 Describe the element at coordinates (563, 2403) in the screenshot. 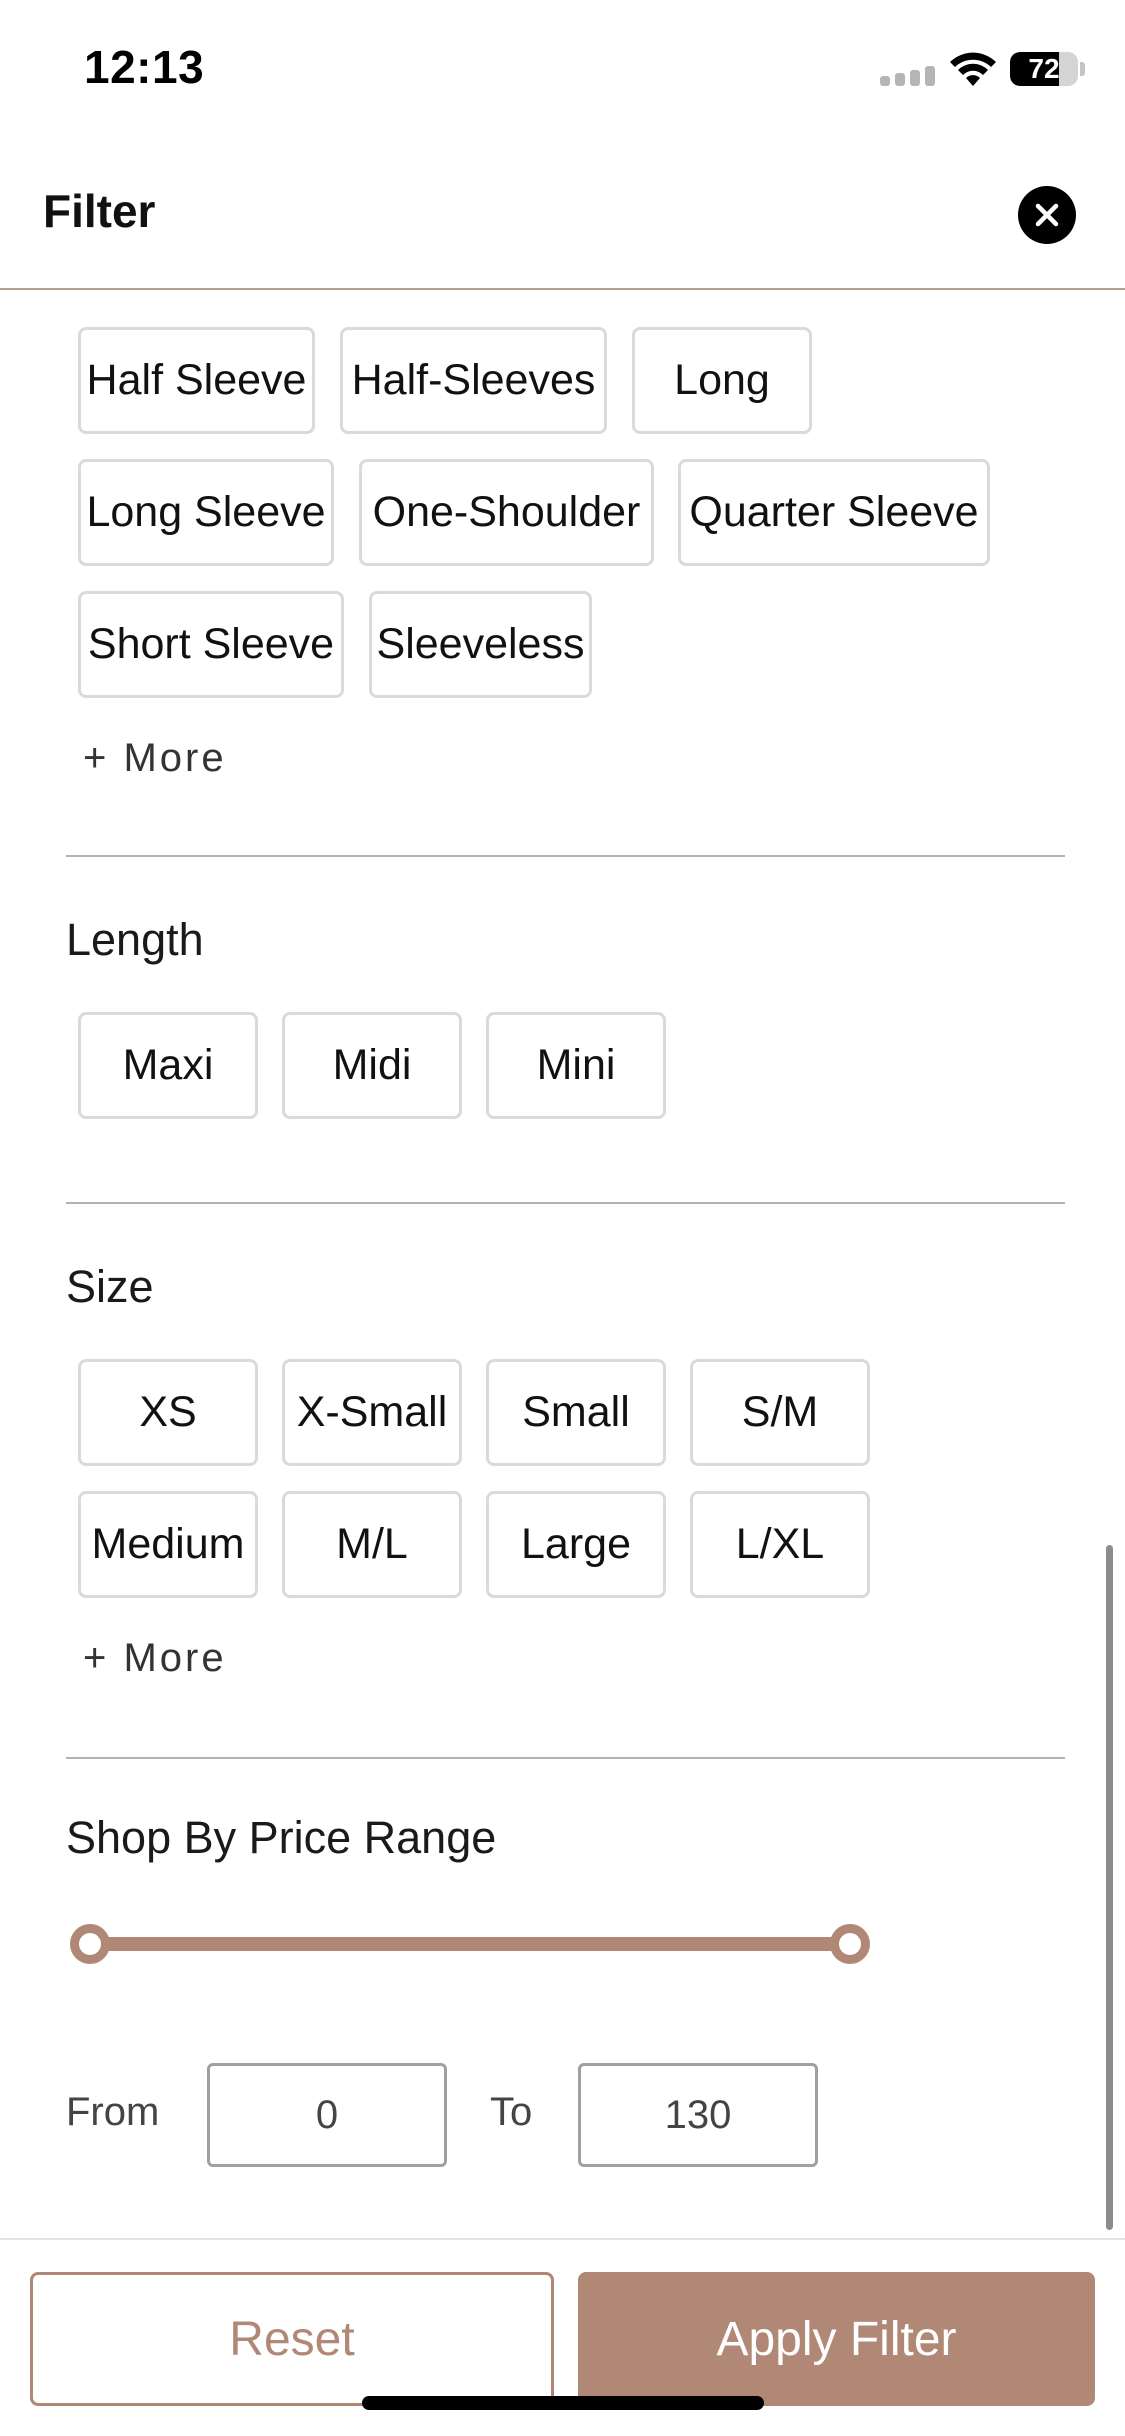

I see `home-indicator` at that location.